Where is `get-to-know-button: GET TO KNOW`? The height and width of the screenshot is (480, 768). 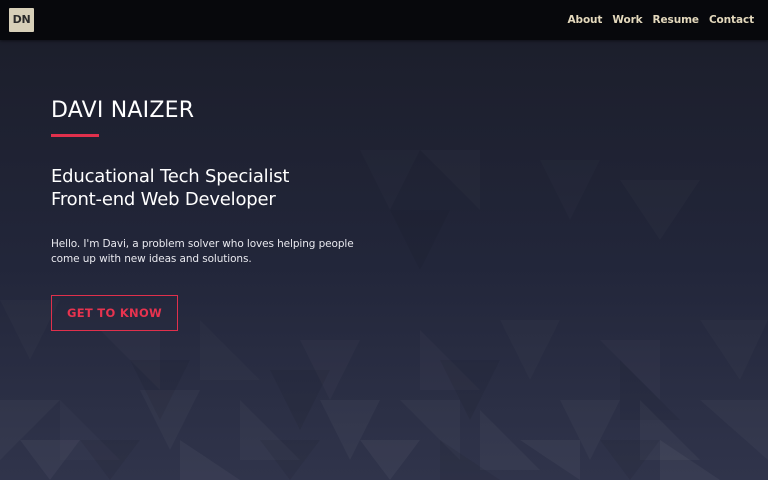
get-to-know-button: GET TO KNOW is located at coordinates (114, 313).